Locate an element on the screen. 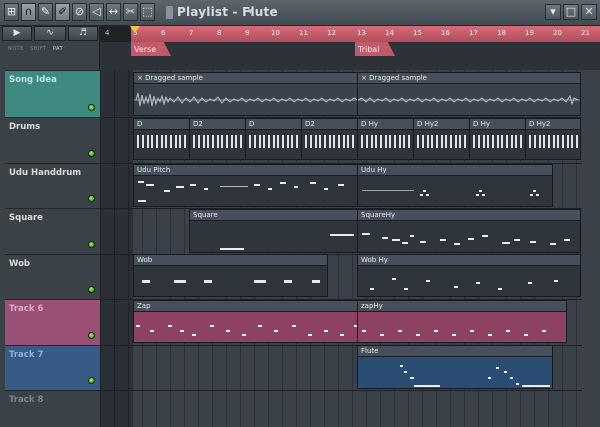 The height and width of the screenshot is (427, 600). mode-pat: PAT is located at coordinates (58, 49).